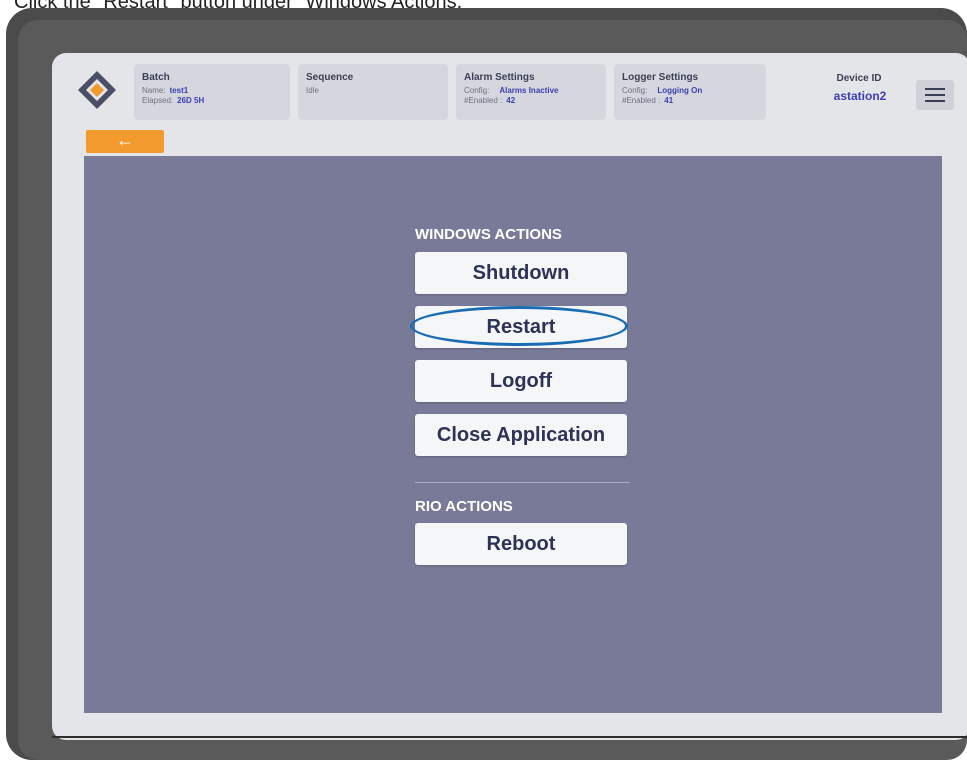 The height and width of the screenshot is (760, 967). What do you see at coordinates (511, 100) in the screenshot?
I see `alarm-enabled-value: 42` at bounding box center [511, 100].